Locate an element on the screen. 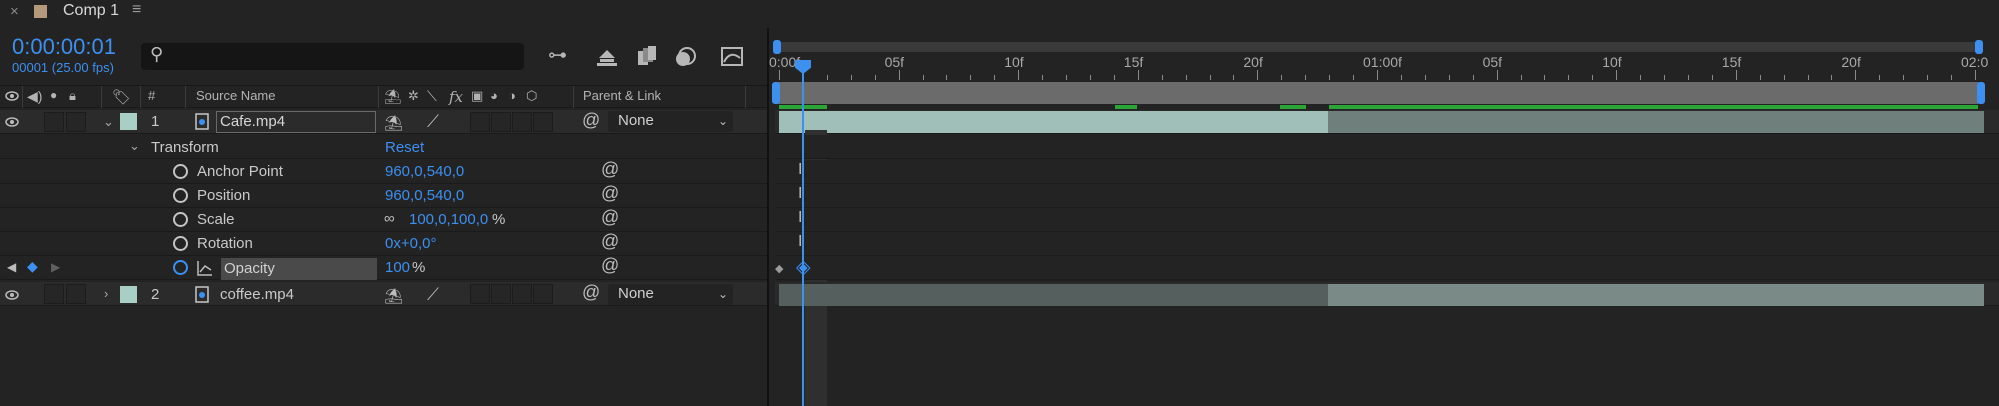  3d-layer-switch-header-icon: ⬡ is located at coordinates (531, 96).